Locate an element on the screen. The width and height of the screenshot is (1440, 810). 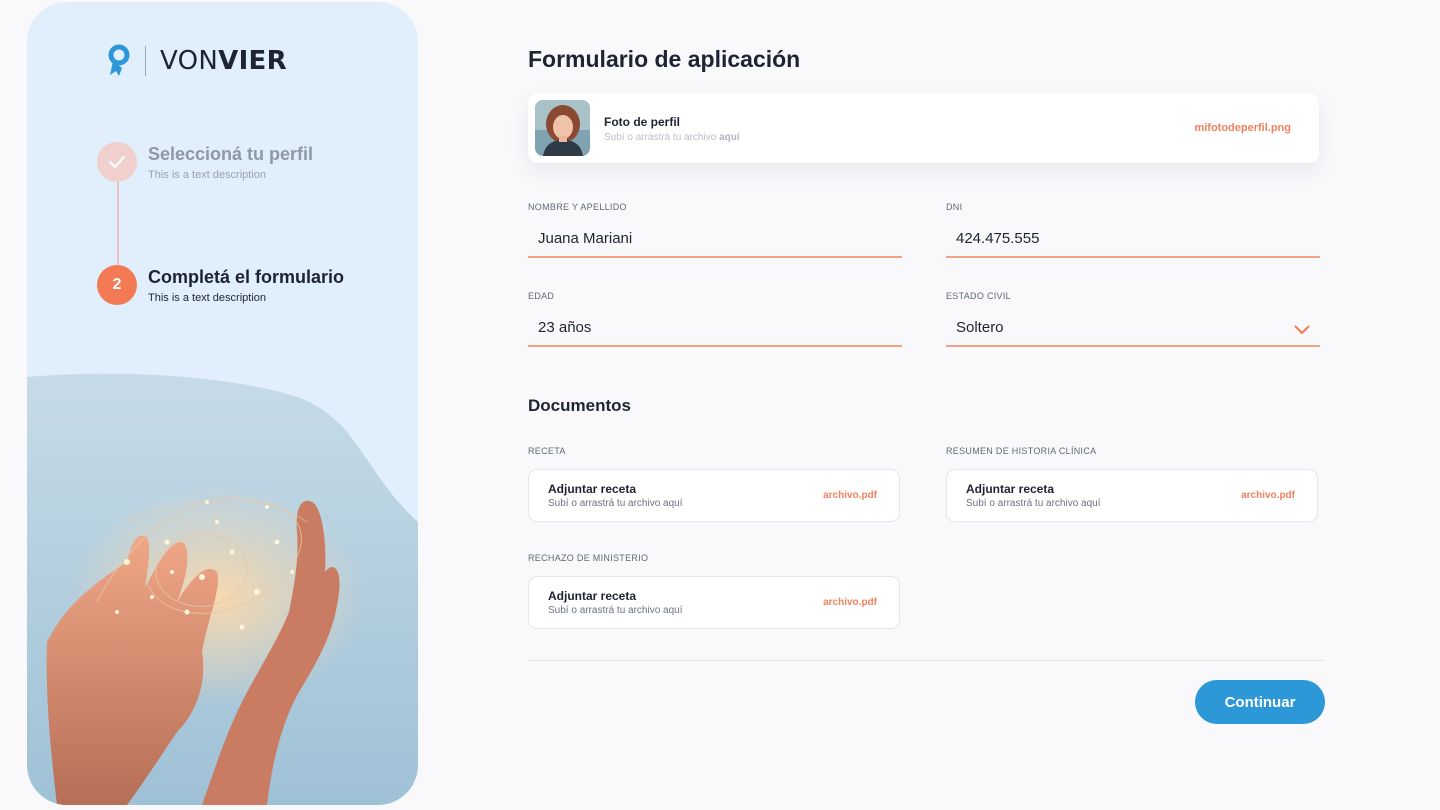
step-title: Completá el formulario is located at coordinates (246, 277).